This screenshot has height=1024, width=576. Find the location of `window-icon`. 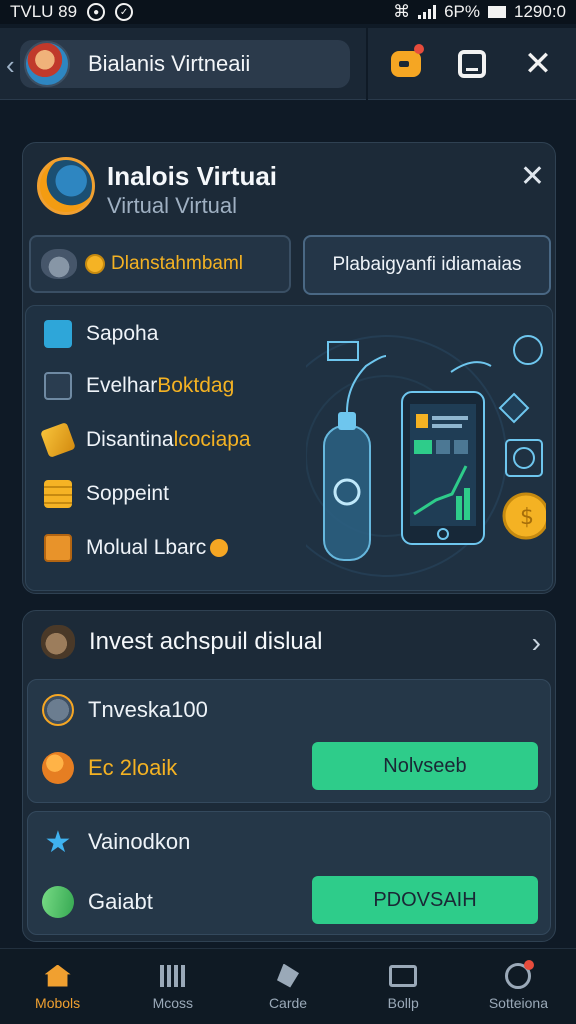

window-icon is located at coordinates (472, 64).